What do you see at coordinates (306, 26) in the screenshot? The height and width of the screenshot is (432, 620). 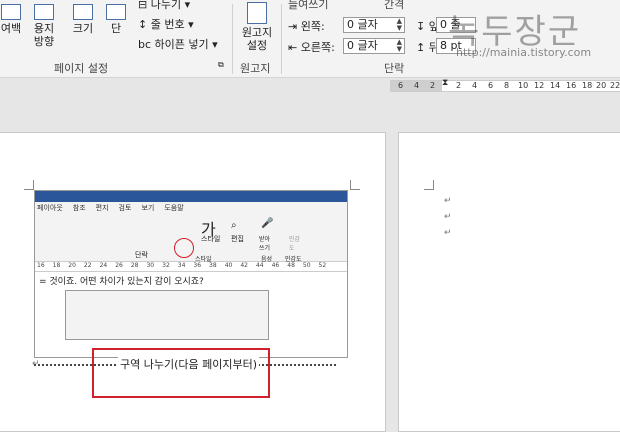 I see `indent-left-label: ⇥ 왼쪽:` at bounding box center [306, 26].